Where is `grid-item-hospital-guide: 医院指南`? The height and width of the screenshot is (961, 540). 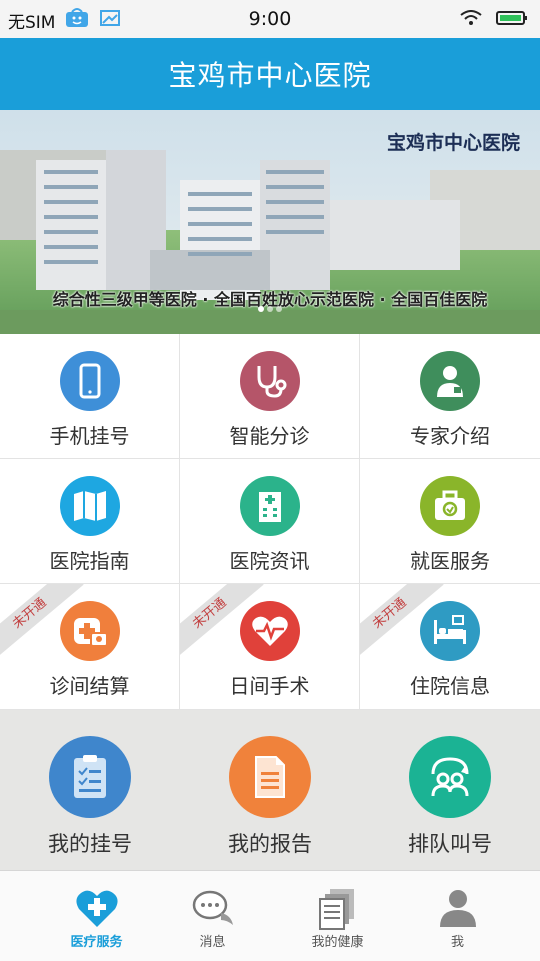 grid-item-hospital-guide: 医院指南 is located at coordinates (90, 521).